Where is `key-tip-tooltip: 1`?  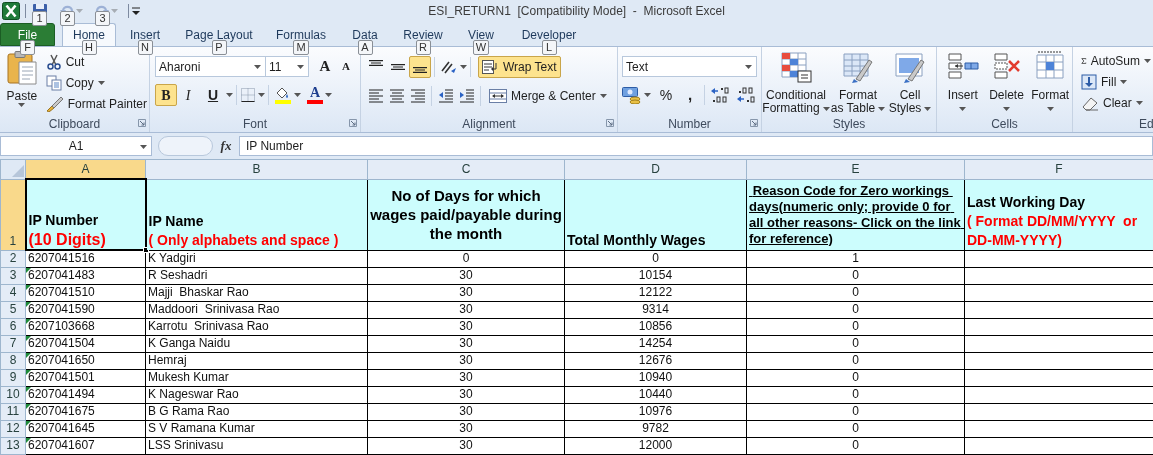 key-tip-tooltip: 1 is located at coordinates (39, 18).